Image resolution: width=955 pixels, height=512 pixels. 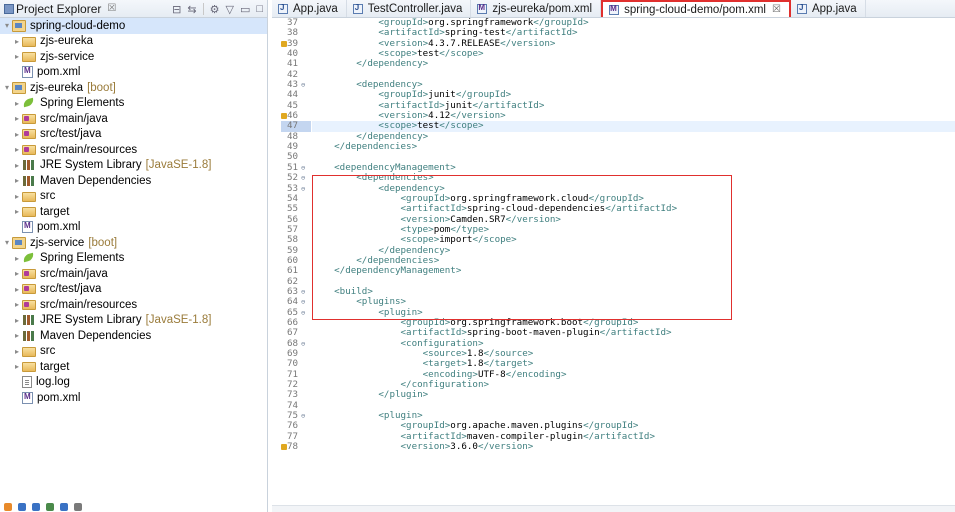 I want to click on editor-tab: spring-cloud-demo/pom.xml ☒, so click(x=696, y=8).